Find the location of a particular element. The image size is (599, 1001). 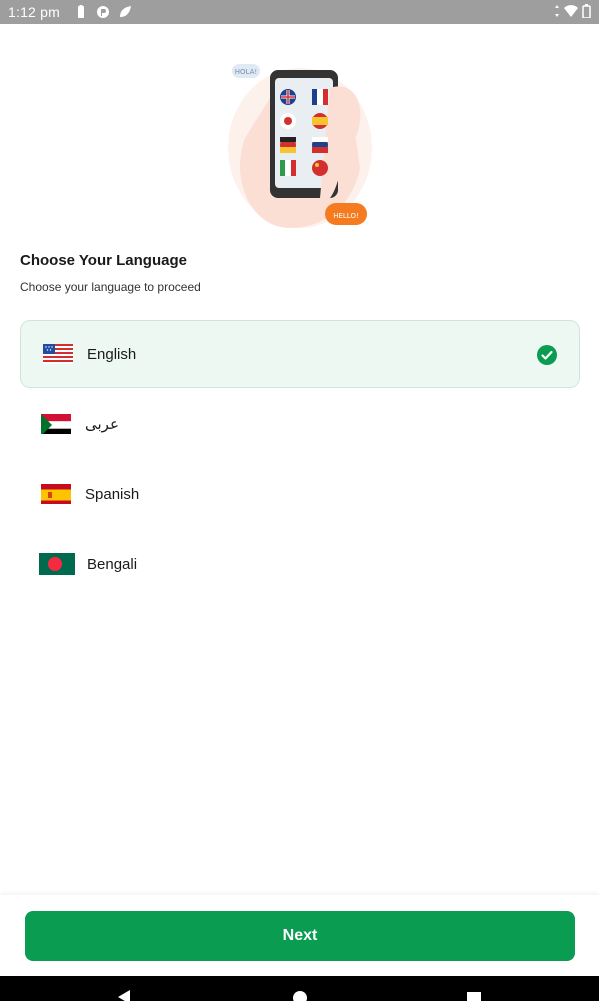

bottom-action-bar: Next is located at coordinates (299, 935).